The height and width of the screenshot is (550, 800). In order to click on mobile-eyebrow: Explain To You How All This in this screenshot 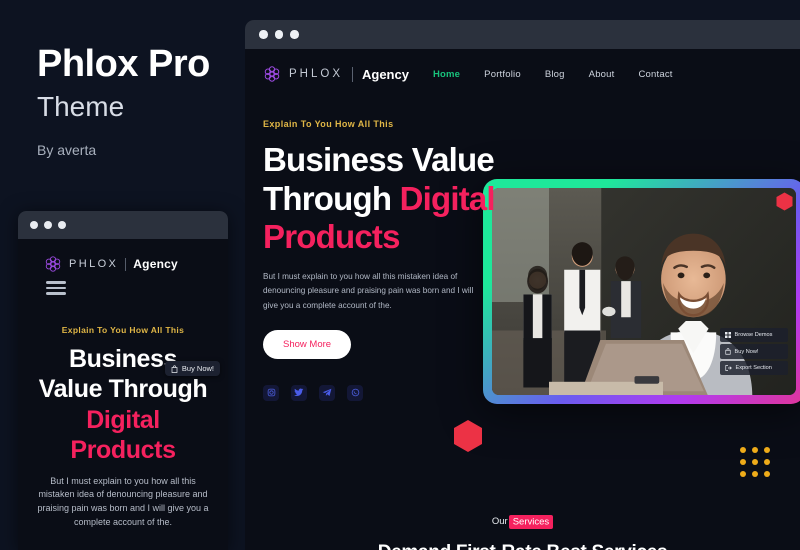, I will do `click(123, 329)`.